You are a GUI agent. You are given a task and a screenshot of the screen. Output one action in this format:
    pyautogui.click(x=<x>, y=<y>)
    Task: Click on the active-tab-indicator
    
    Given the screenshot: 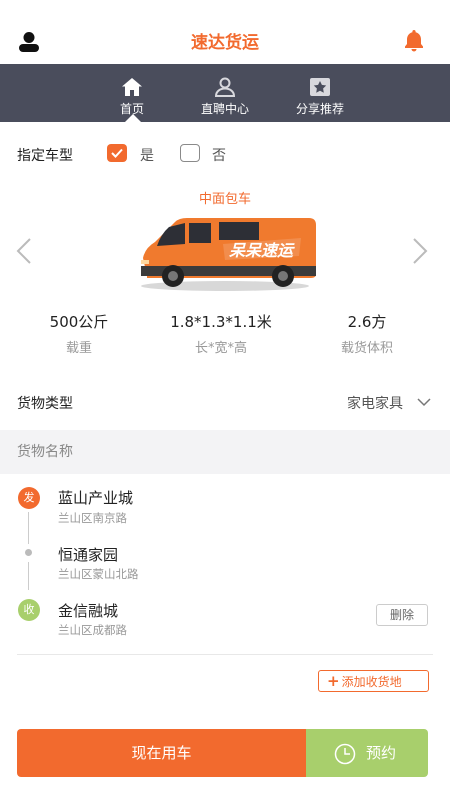 What is the action you would take?
    pyautogui.click(x=133, y=118)
    